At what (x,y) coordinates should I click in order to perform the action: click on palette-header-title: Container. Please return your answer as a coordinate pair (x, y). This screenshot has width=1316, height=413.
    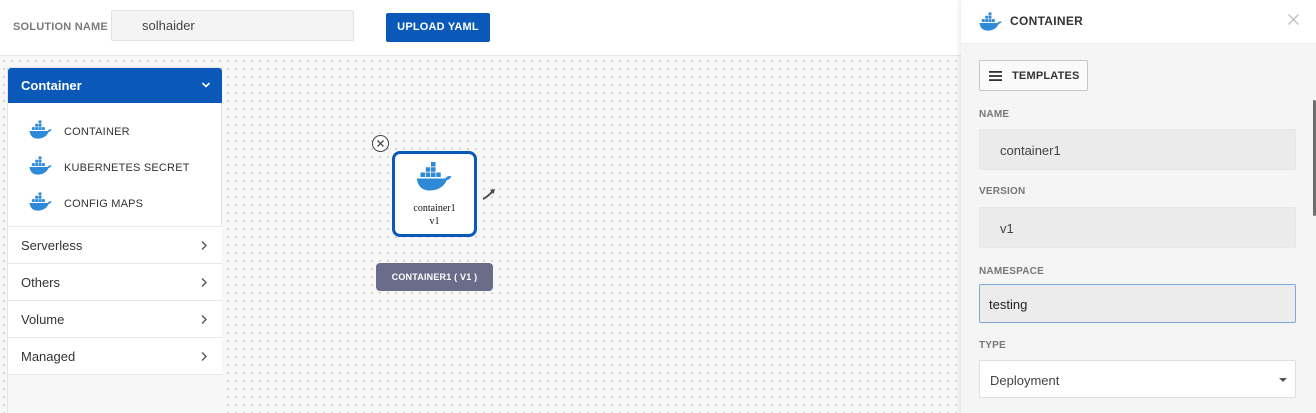
    Looking at the image, I should click on (51, 85).